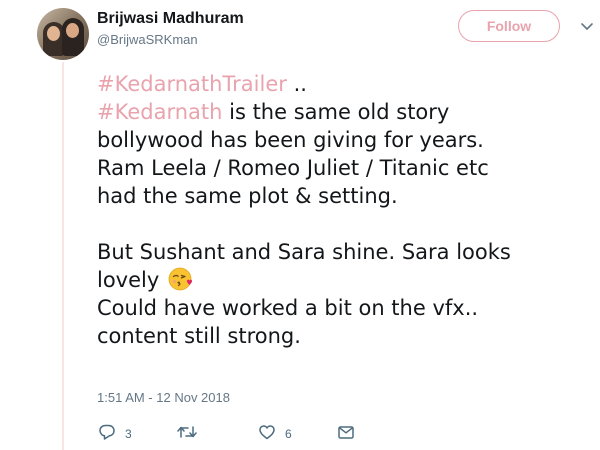  Describe the element at coordinates (147, 39) in the screenshot. I see `user-handle: @BrijwaSRKman` at that location.